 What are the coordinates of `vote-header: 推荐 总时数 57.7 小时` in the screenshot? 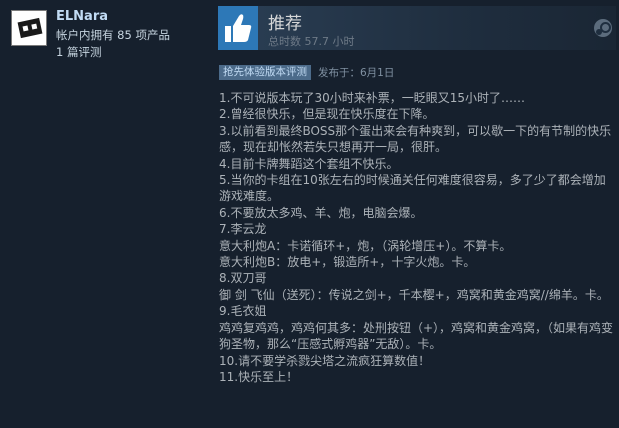 It's located at (417, 28).